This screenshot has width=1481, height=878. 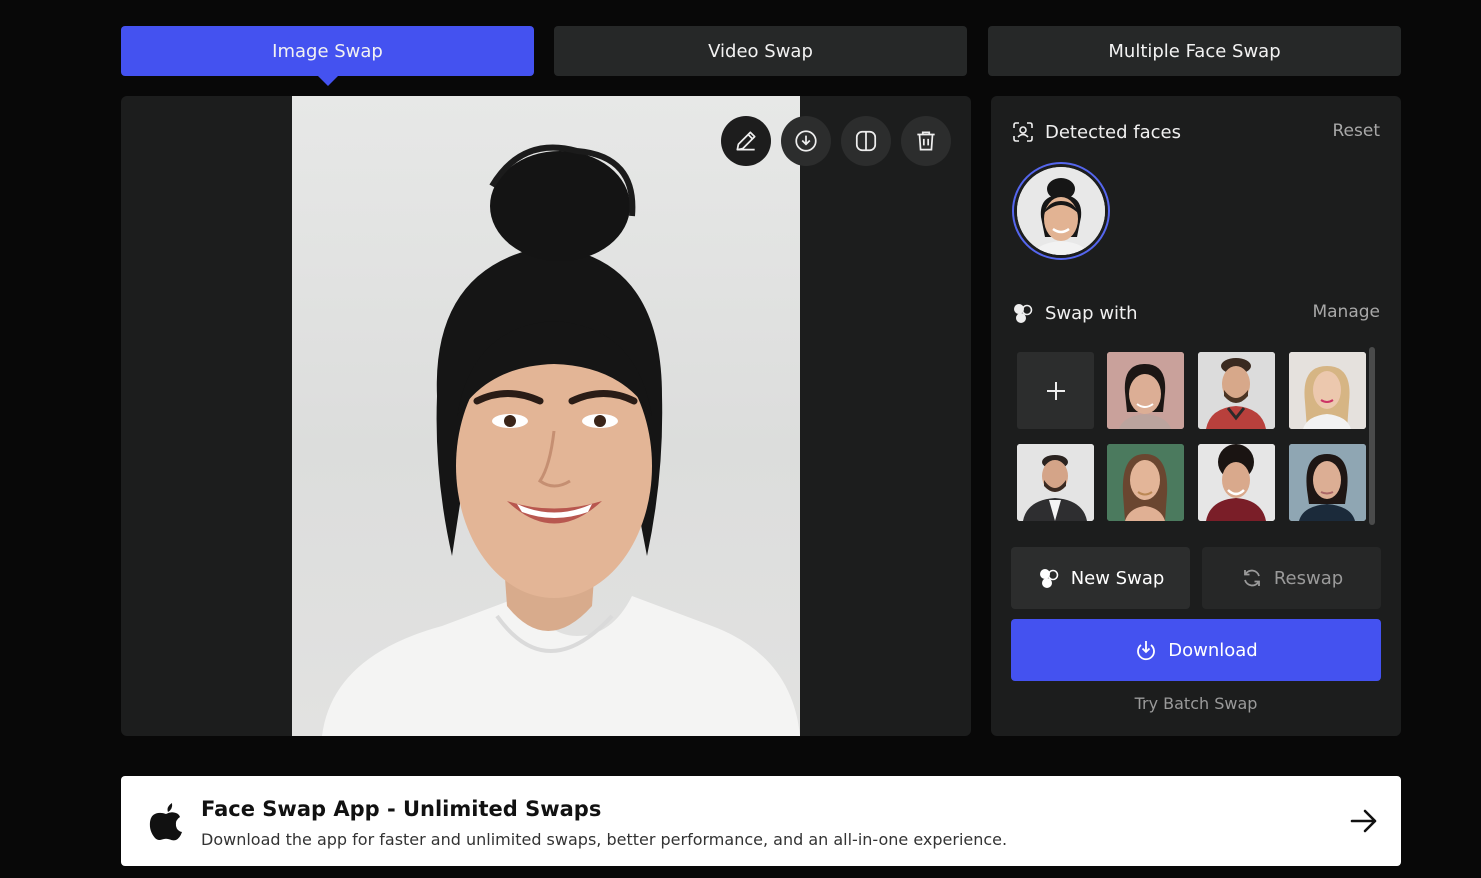 I want to click on reswap-label: Reswap, so click(x=1308, y=578).